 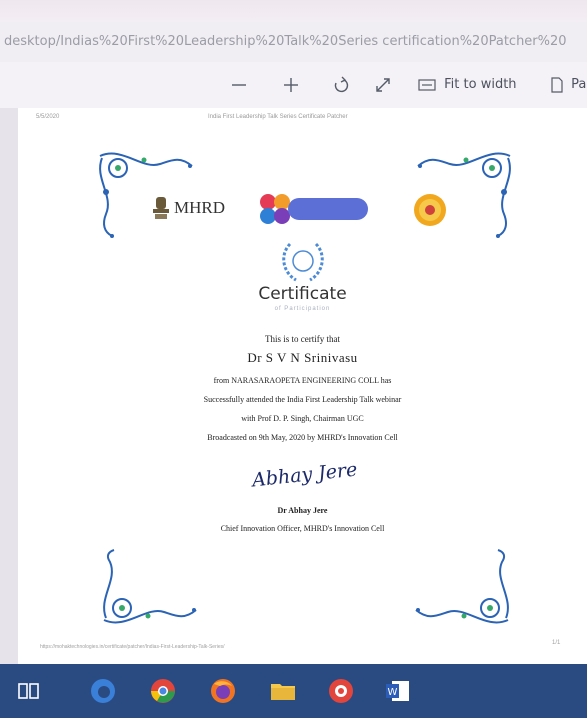 I want to click on chrome-button, so click(x=163, y=691).